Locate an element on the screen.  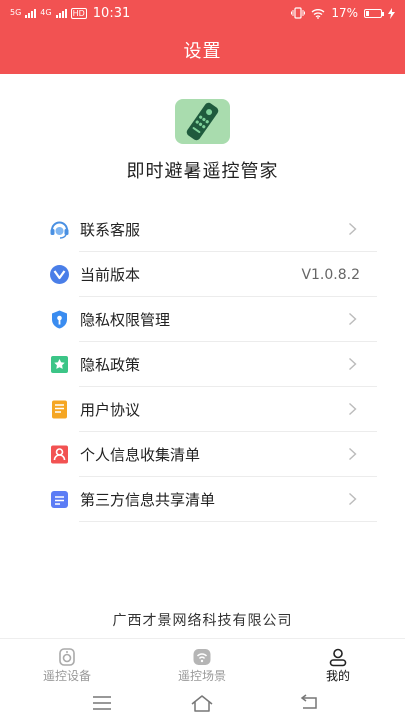
menu-item-contact-service: 联系客服 is located at coordinates (202, 229).